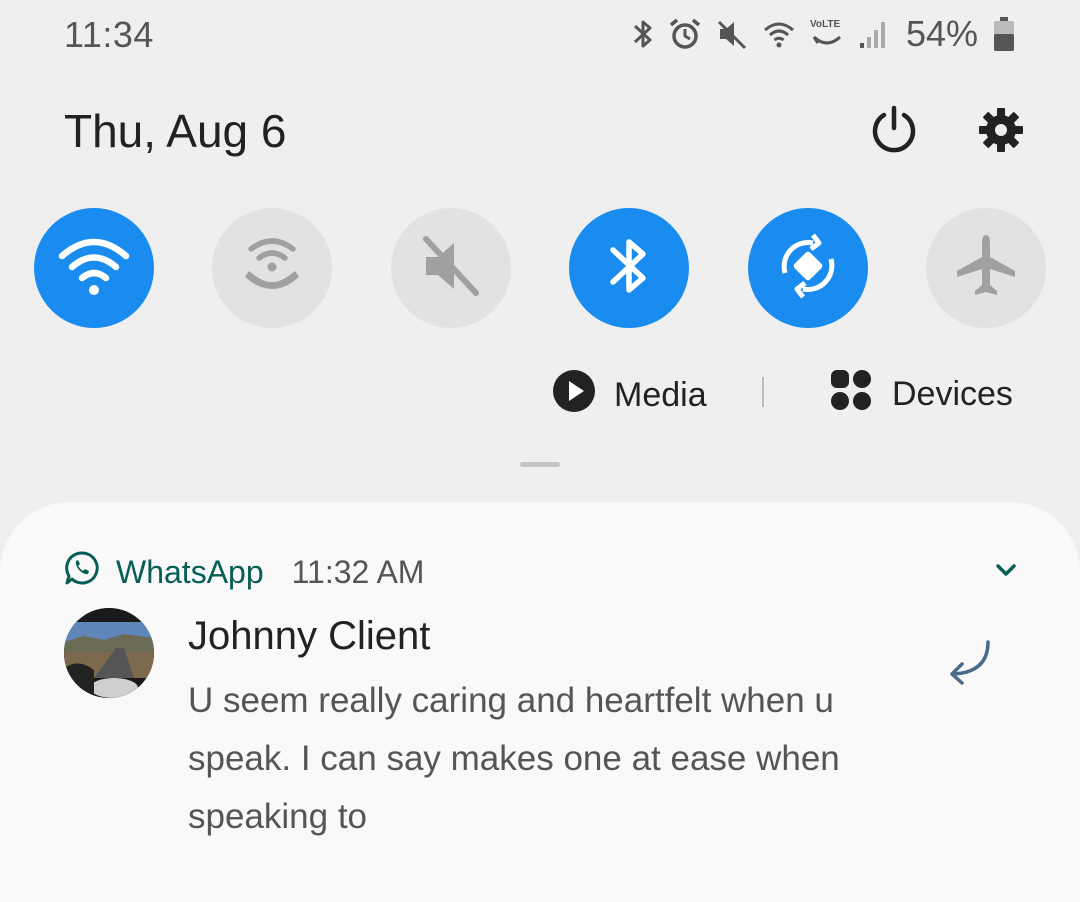 The height and width of the screenshot is (902, 1080). Describe the element at coordinates (873, 34) in the screenshot. I see `signal-icon` at that location.